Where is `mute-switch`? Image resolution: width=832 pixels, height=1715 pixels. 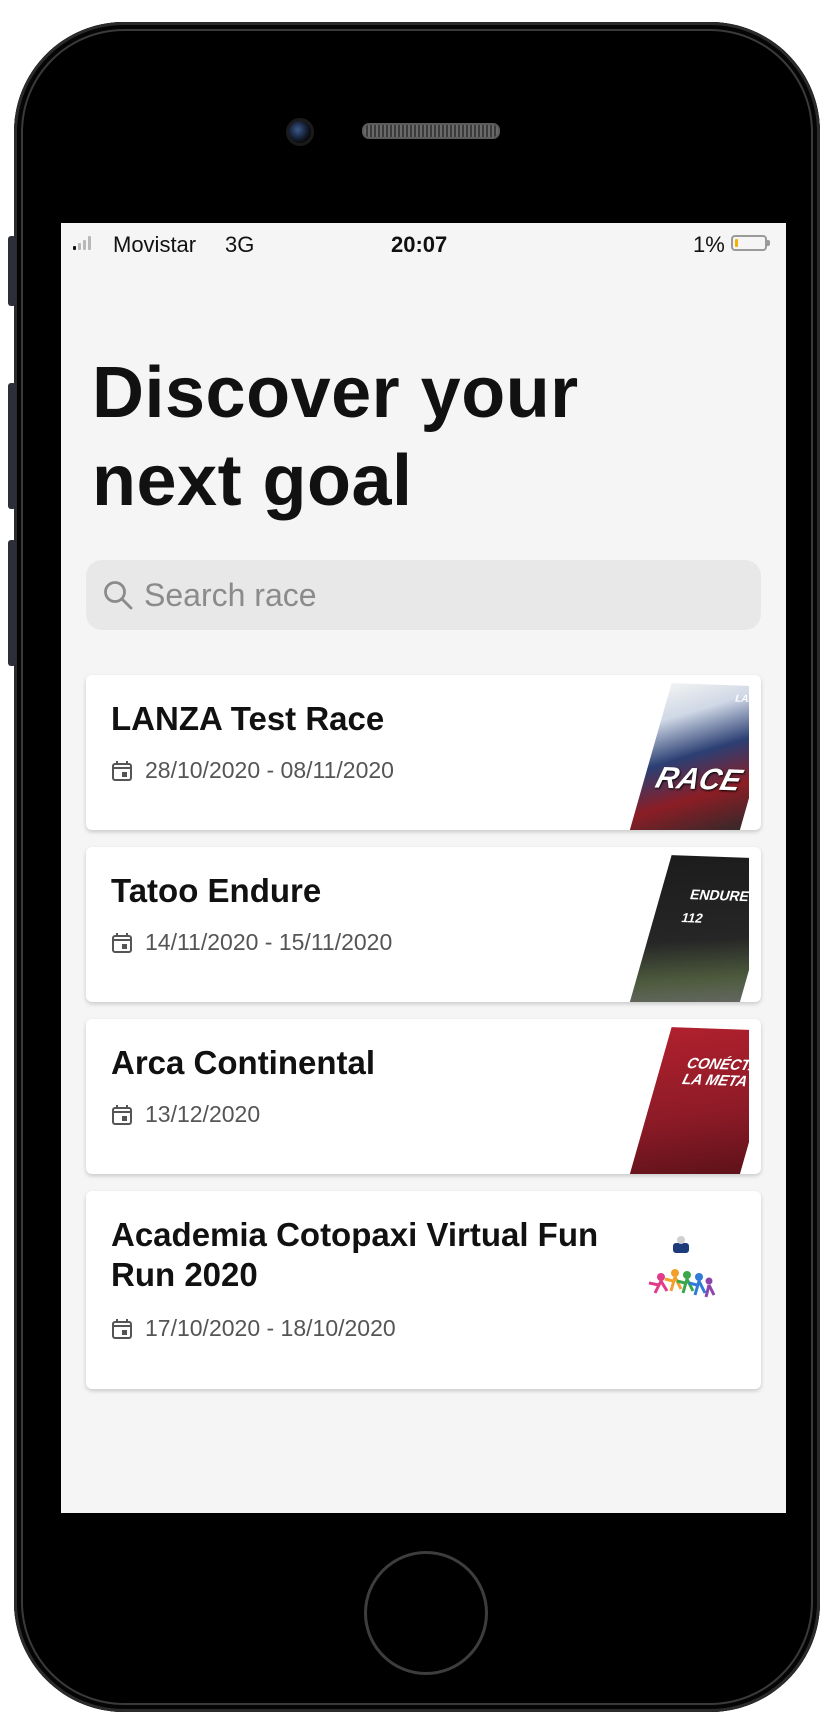 mute-switch is located at coordinates (12, 271).